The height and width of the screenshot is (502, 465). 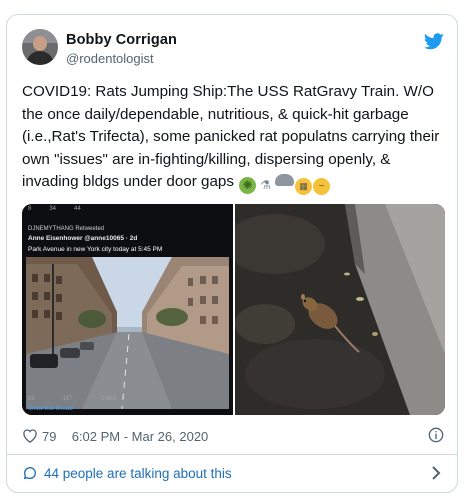 I want to click on twitter-bird-icon, so click(x=434, y=41).